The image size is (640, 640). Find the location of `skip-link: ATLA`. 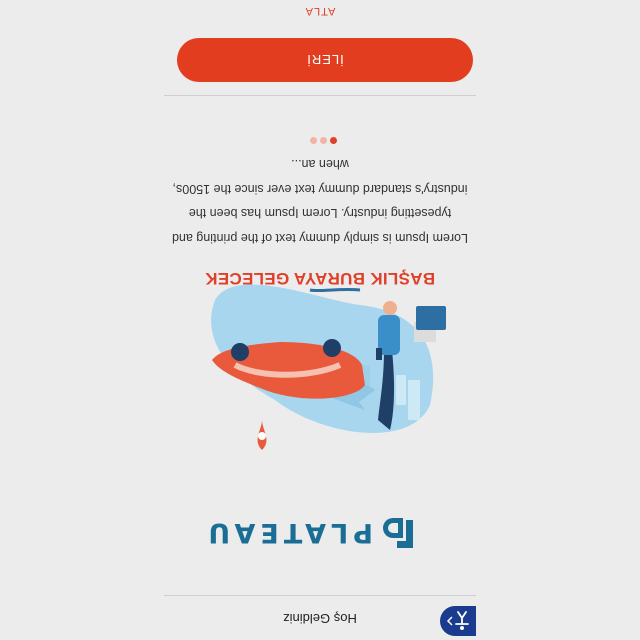

skip-link: ATLA is located at coordinates (320, 11).